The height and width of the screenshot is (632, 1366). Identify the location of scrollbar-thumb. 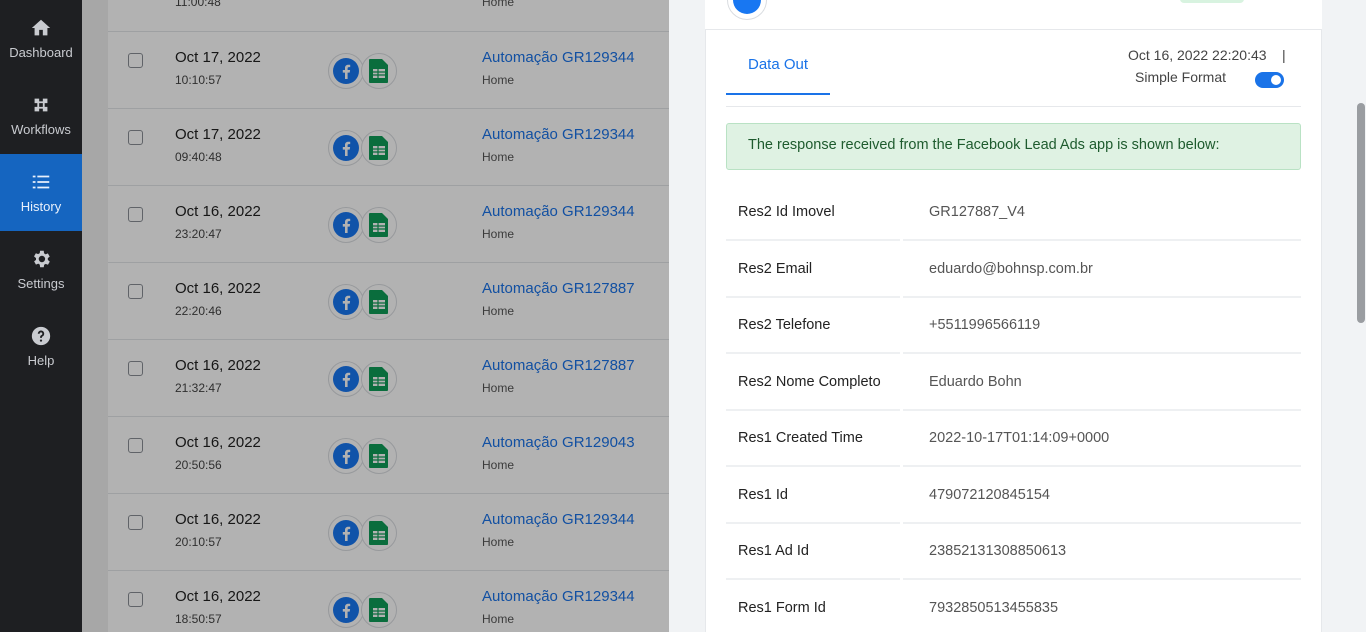
(1361, 213).